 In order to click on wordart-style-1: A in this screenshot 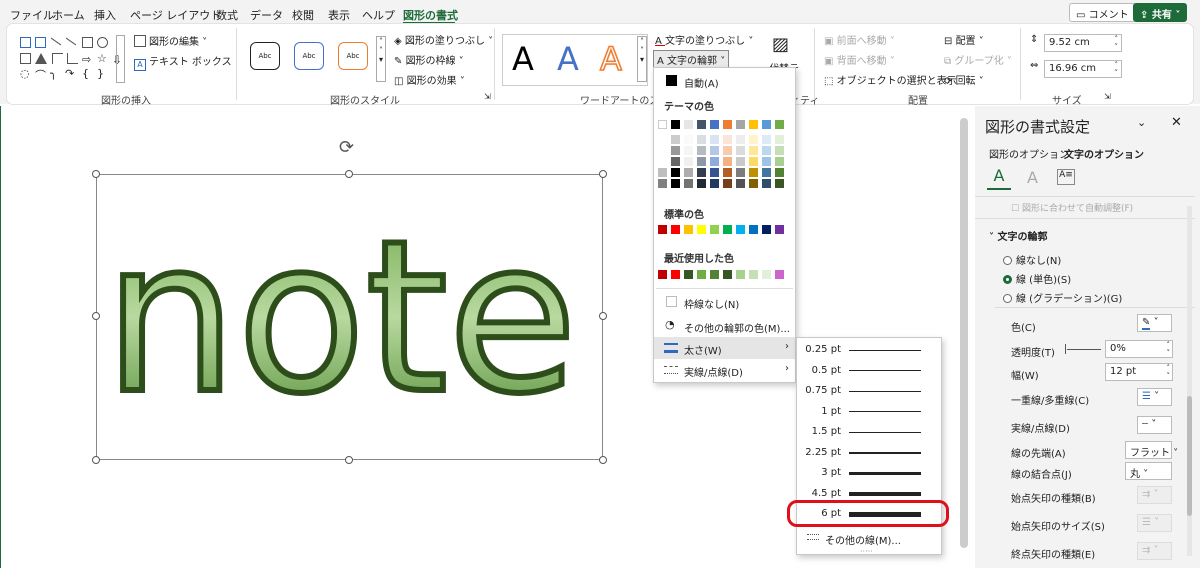, I will do `click(523, 59)`.